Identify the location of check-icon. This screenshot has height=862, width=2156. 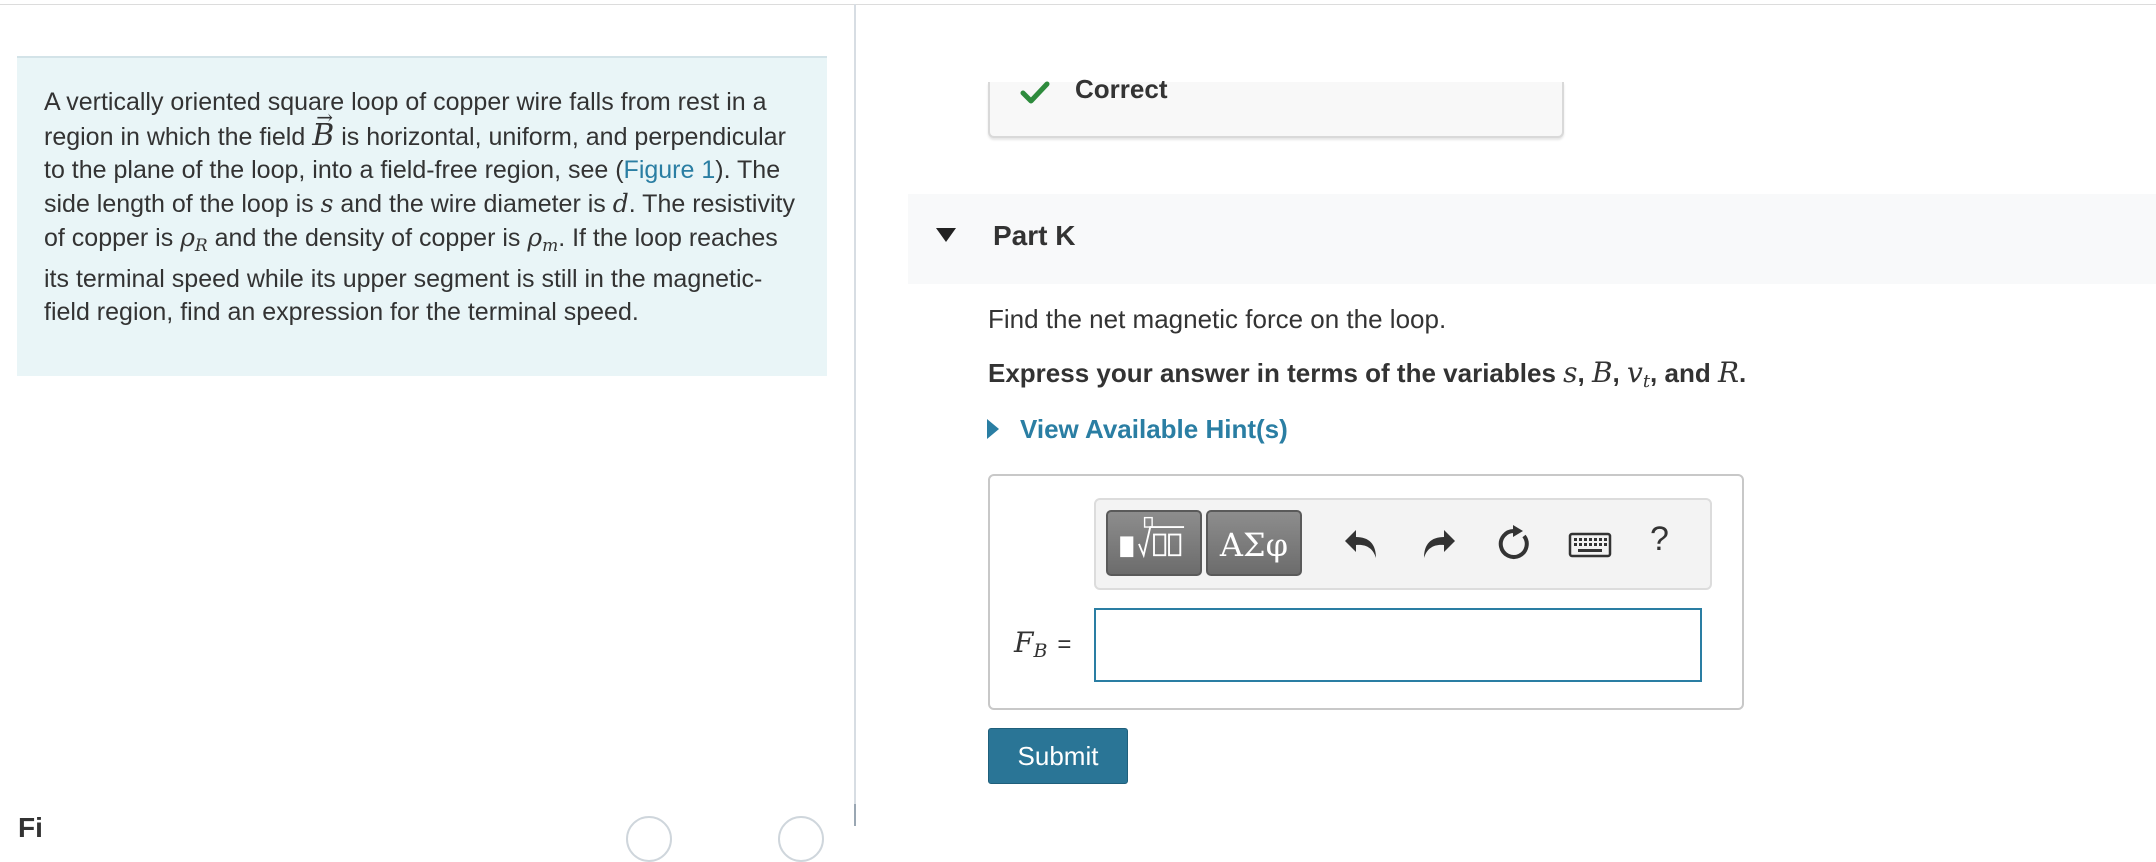
(1035, 92).